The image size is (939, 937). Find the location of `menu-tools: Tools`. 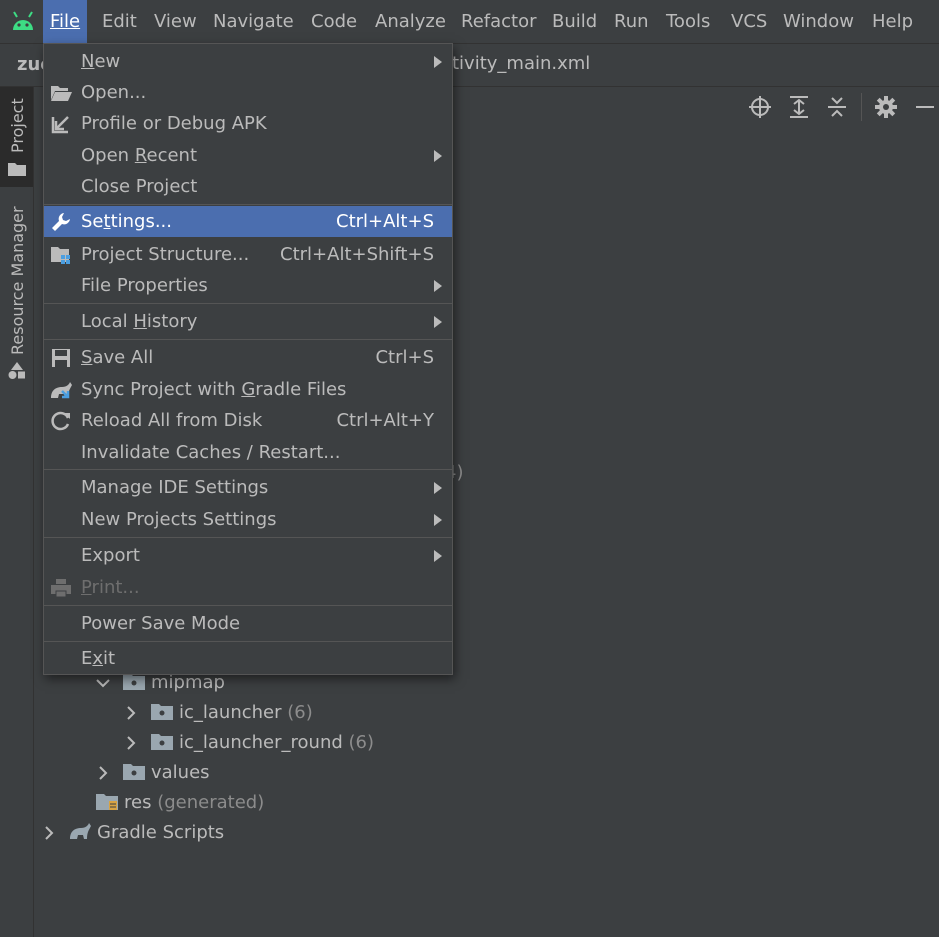

menu-tools: Tools is located at coordinates (688, 21).